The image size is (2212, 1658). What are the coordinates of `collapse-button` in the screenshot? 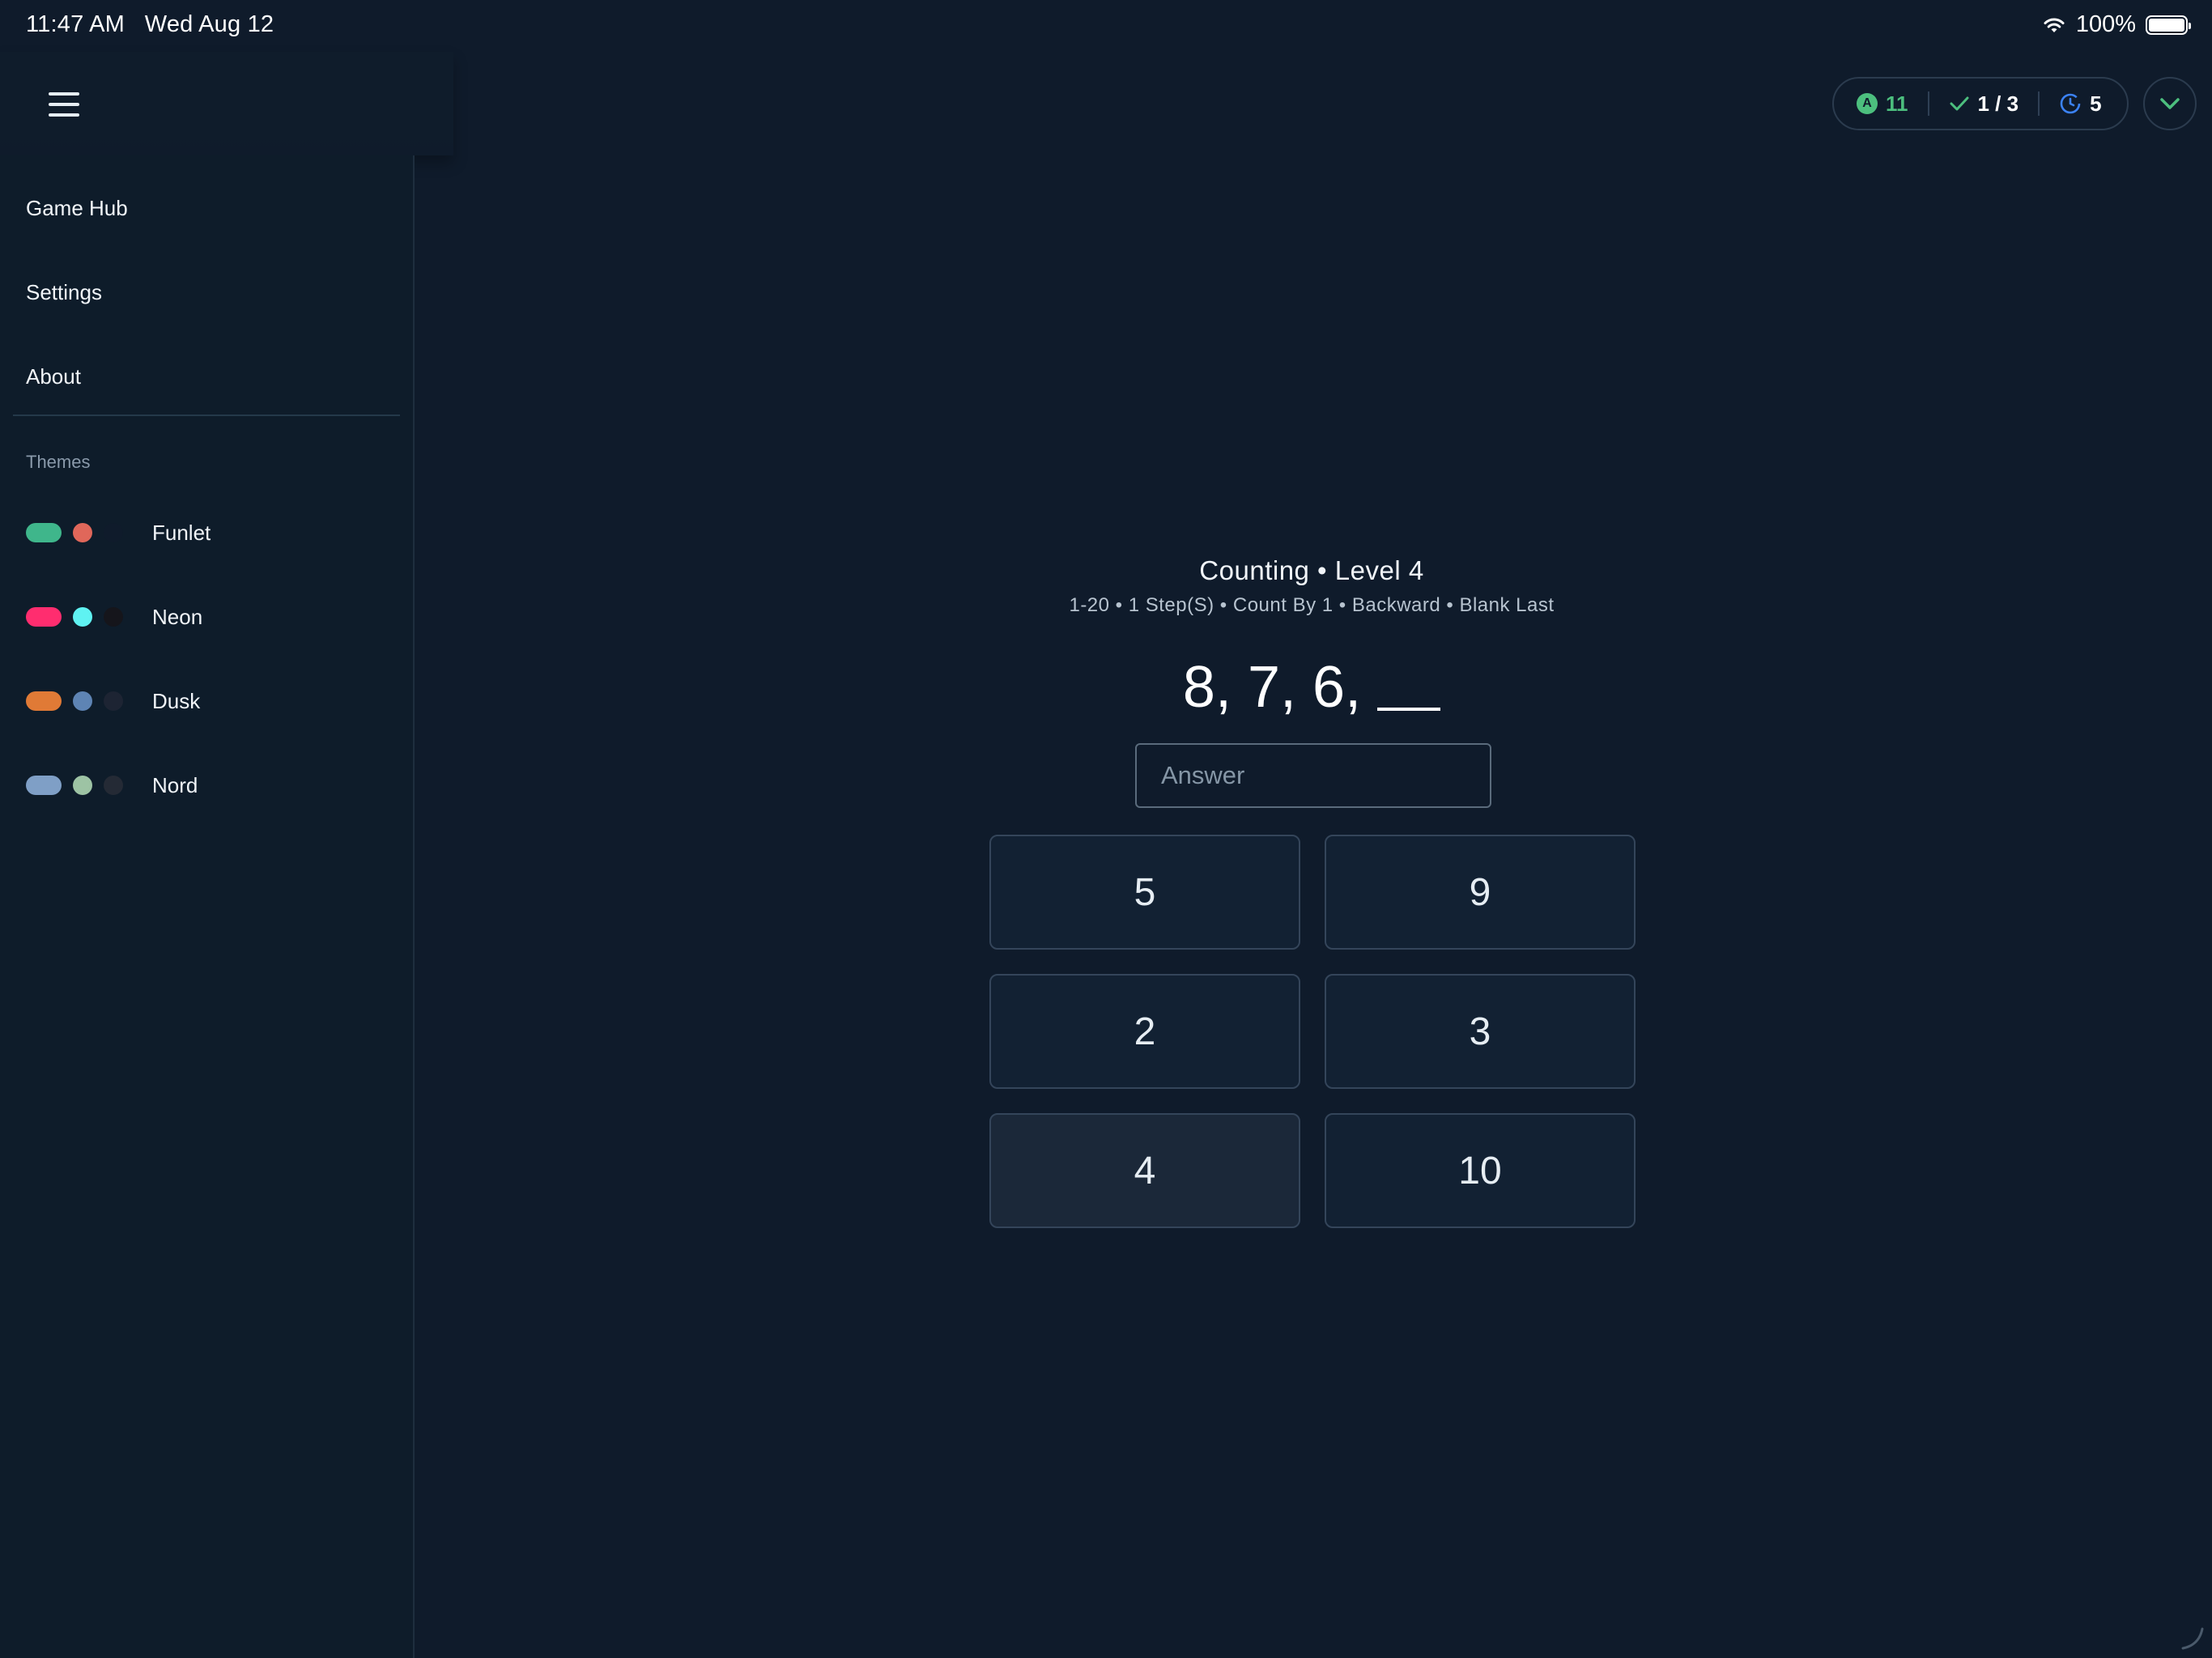 It's located at (2170, 103).